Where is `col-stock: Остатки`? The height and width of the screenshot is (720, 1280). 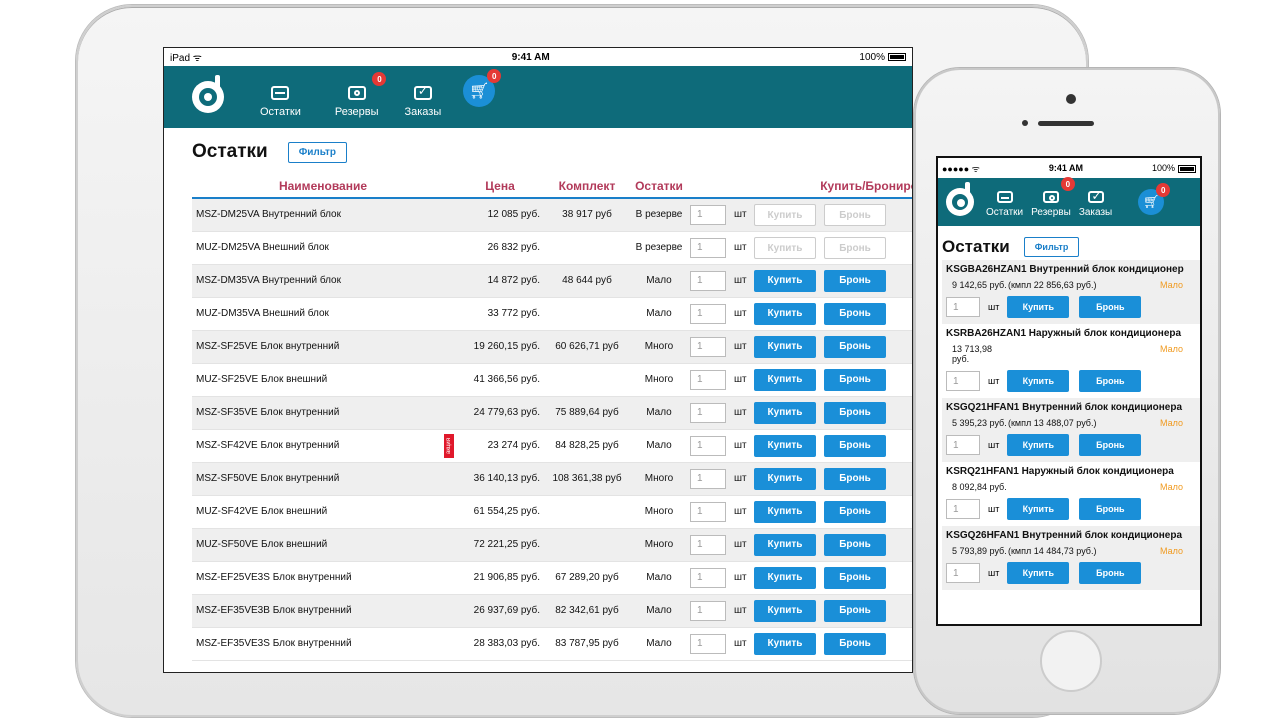 col-stock: Остатки is located at coordinates (659, 186).